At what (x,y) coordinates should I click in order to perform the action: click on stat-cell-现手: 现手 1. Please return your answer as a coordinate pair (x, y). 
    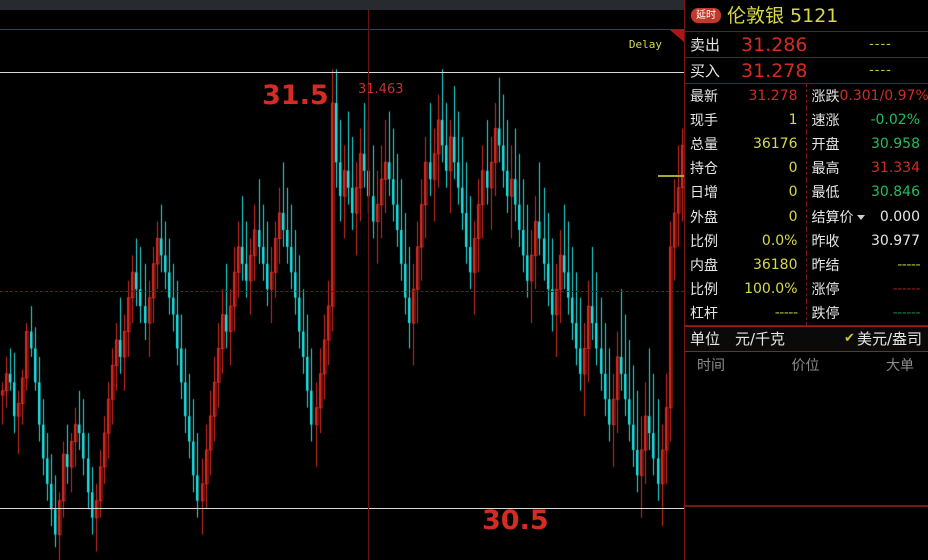
    Looking at the image, I should click on (746, 120).